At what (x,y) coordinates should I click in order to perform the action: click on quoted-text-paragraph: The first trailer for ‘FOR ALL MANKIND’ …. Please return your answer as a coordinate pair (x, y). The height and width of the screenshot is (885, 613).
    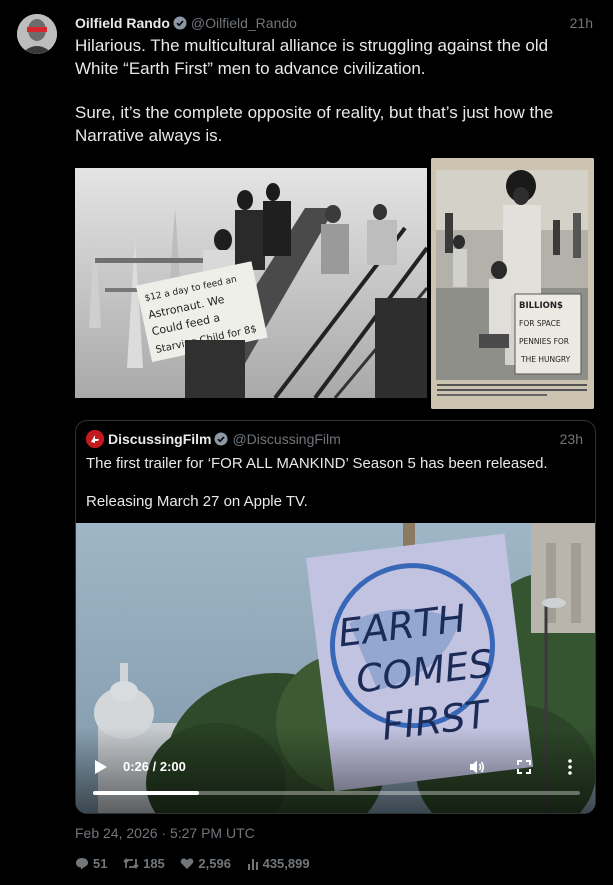
    Looking at the image, I should click on (317, 463).